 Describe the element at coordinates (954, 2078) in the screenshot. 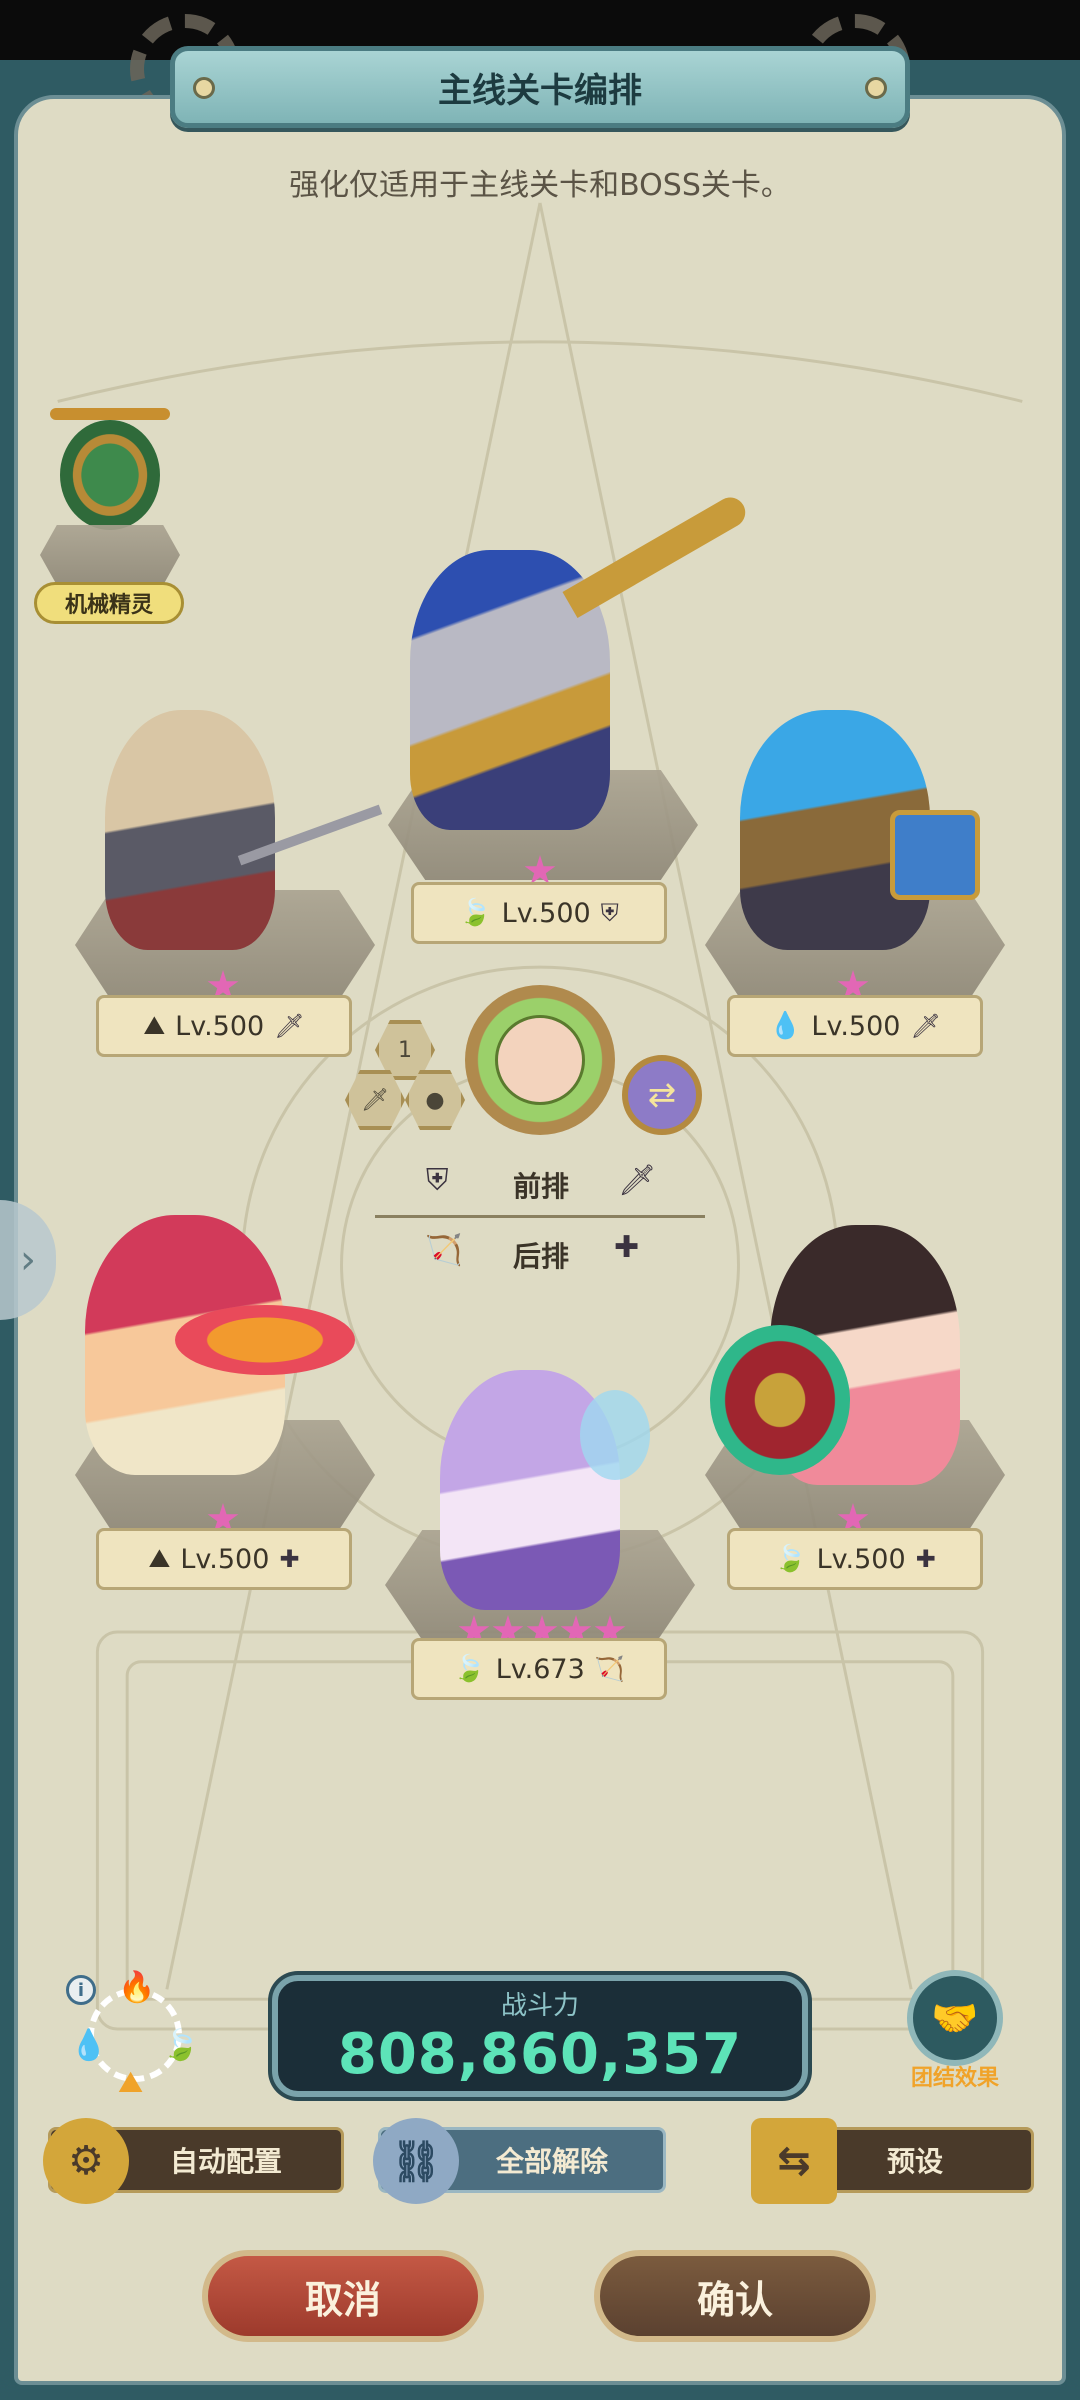

I see `team-effect-label: 团结效果` at that location.